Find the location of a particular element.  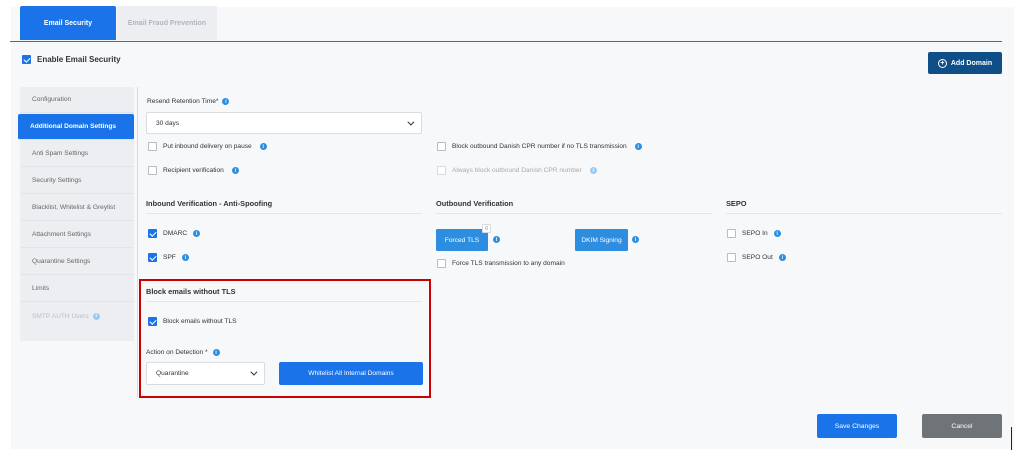

action-on-detection-label: Action on Detection * i is located at coordinates (183, 352).